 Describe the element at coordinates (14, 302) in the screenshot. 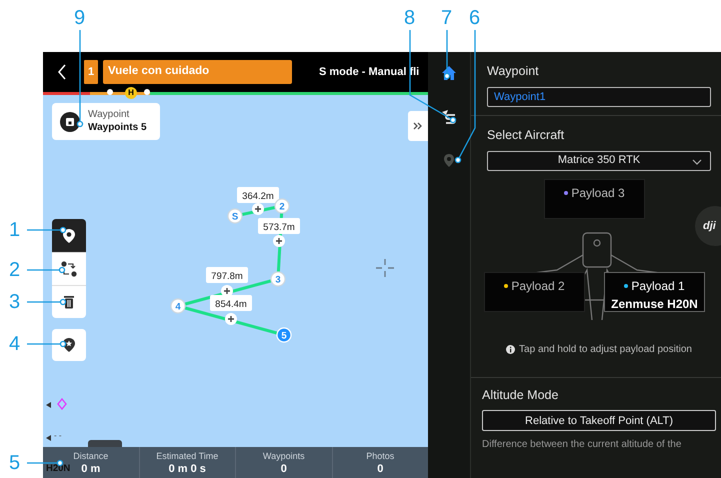

I see `callout-number: 3` at that location.